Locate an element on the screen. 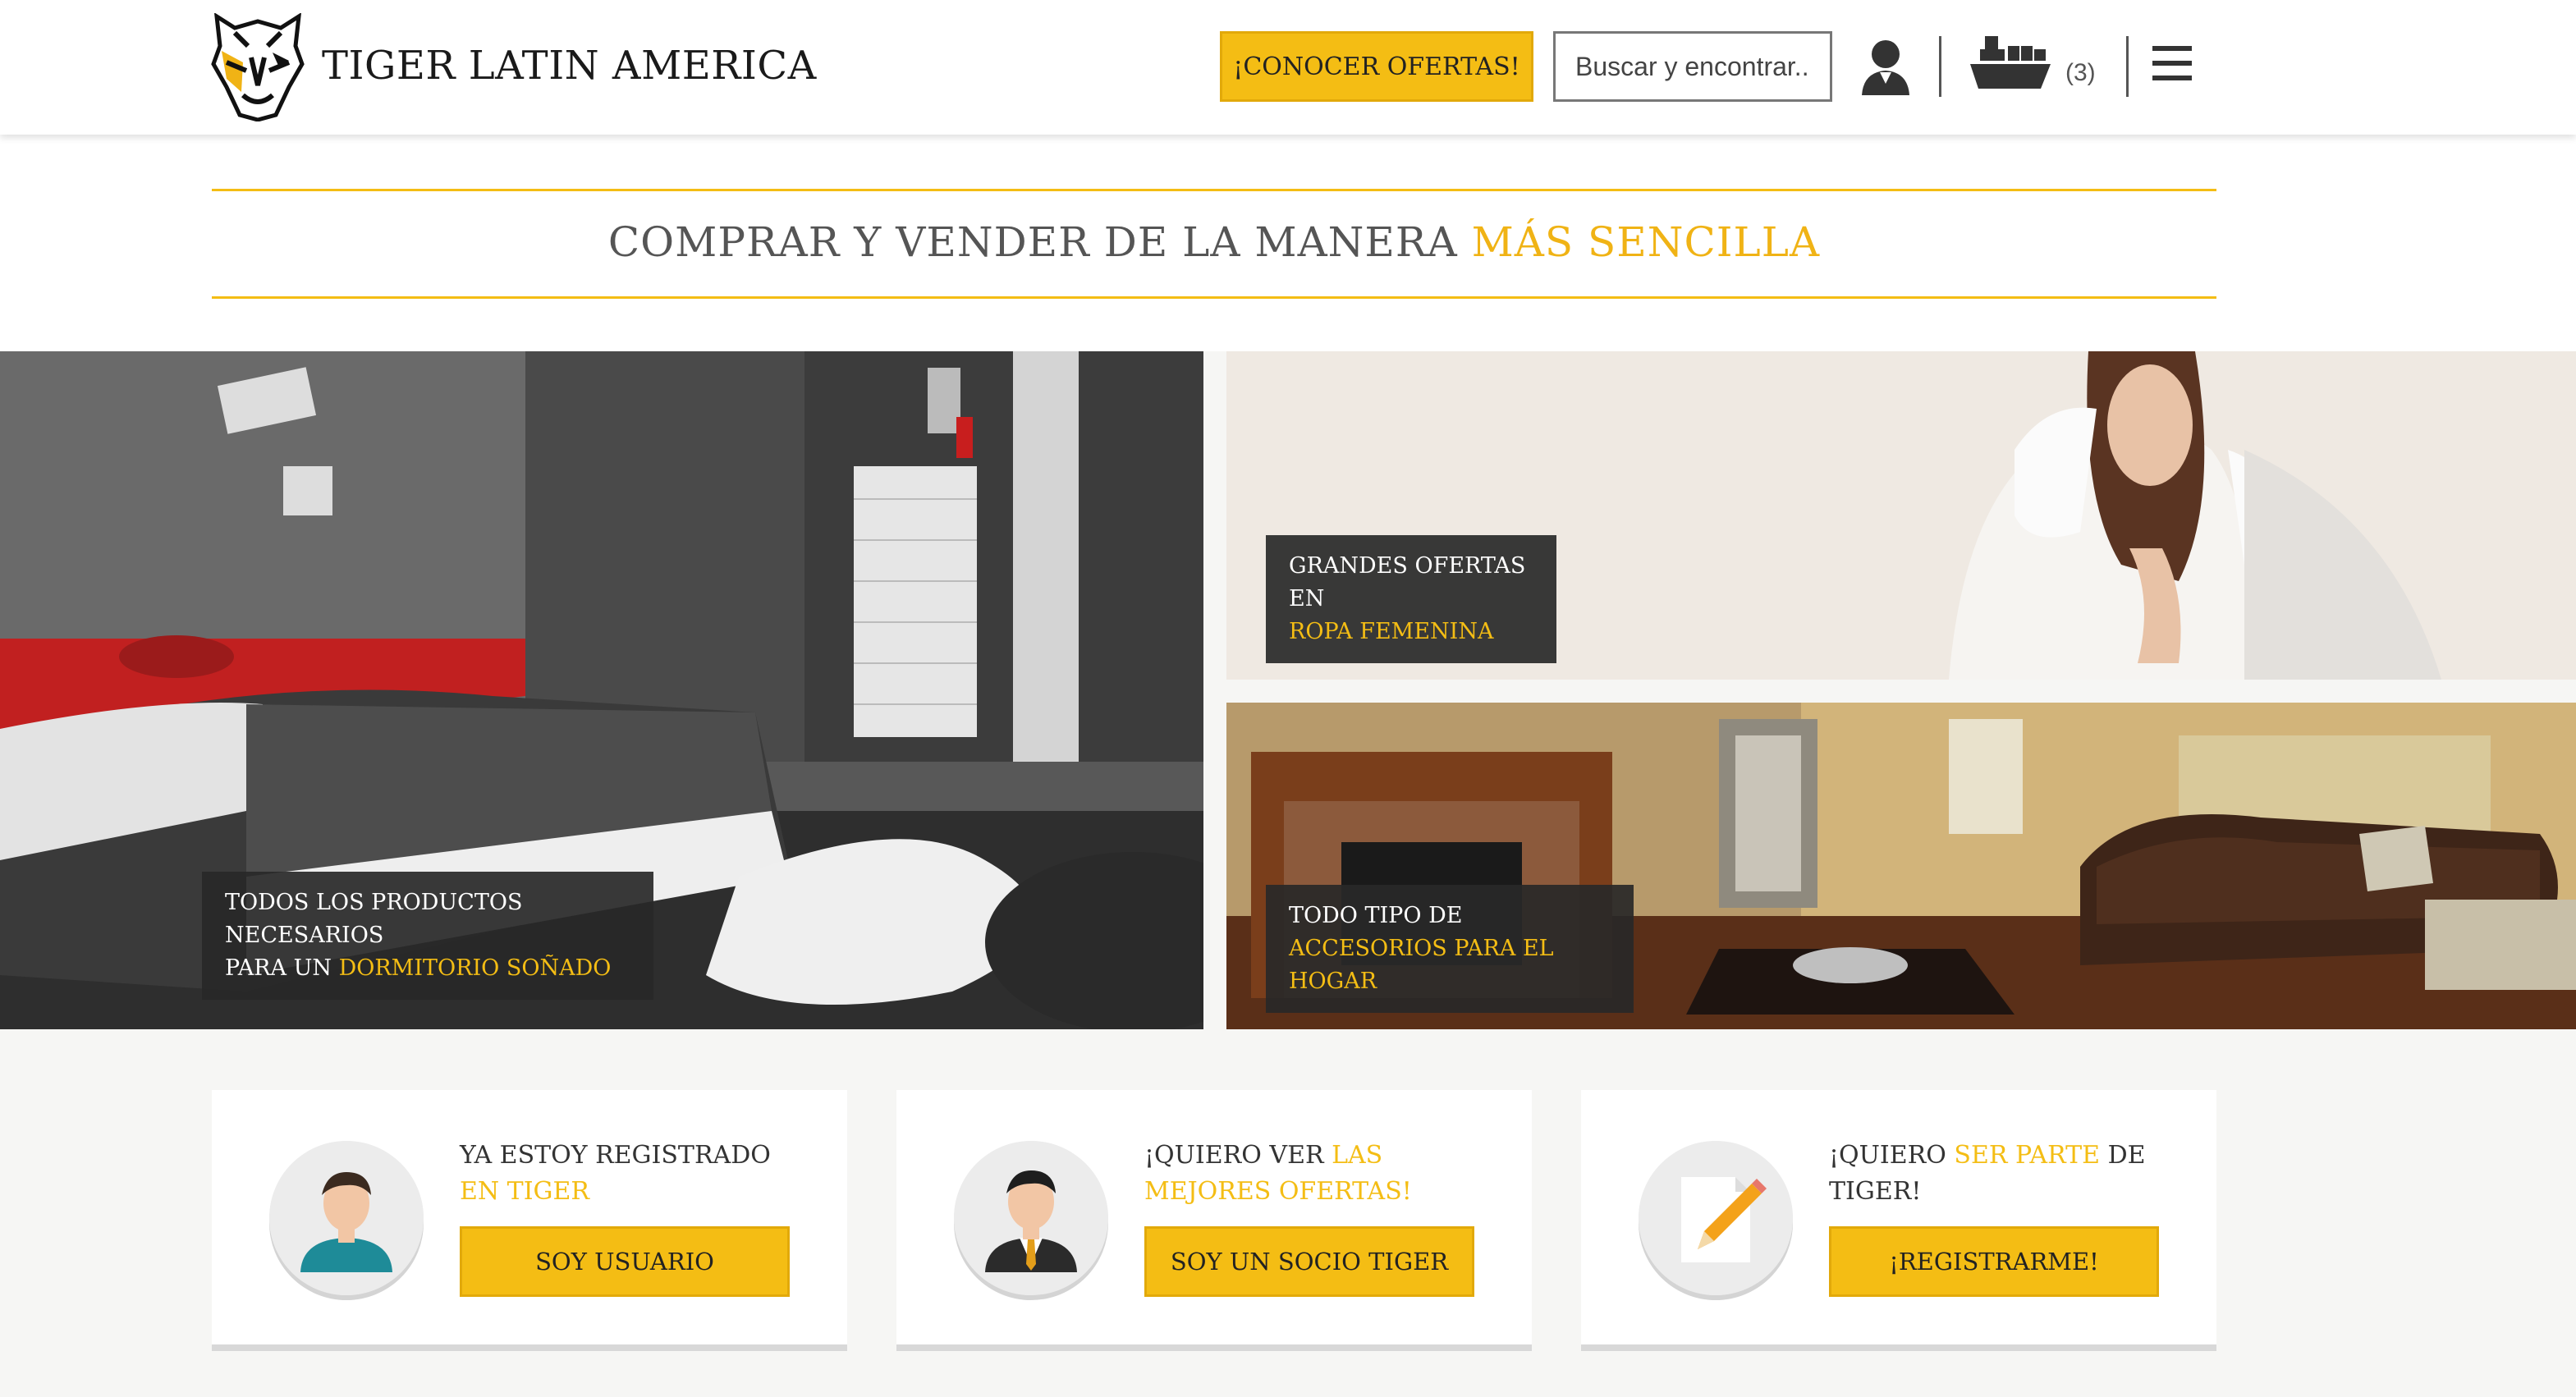  banner-label-line1: TODO TIPO DE is located at coordinates (1376, 915).